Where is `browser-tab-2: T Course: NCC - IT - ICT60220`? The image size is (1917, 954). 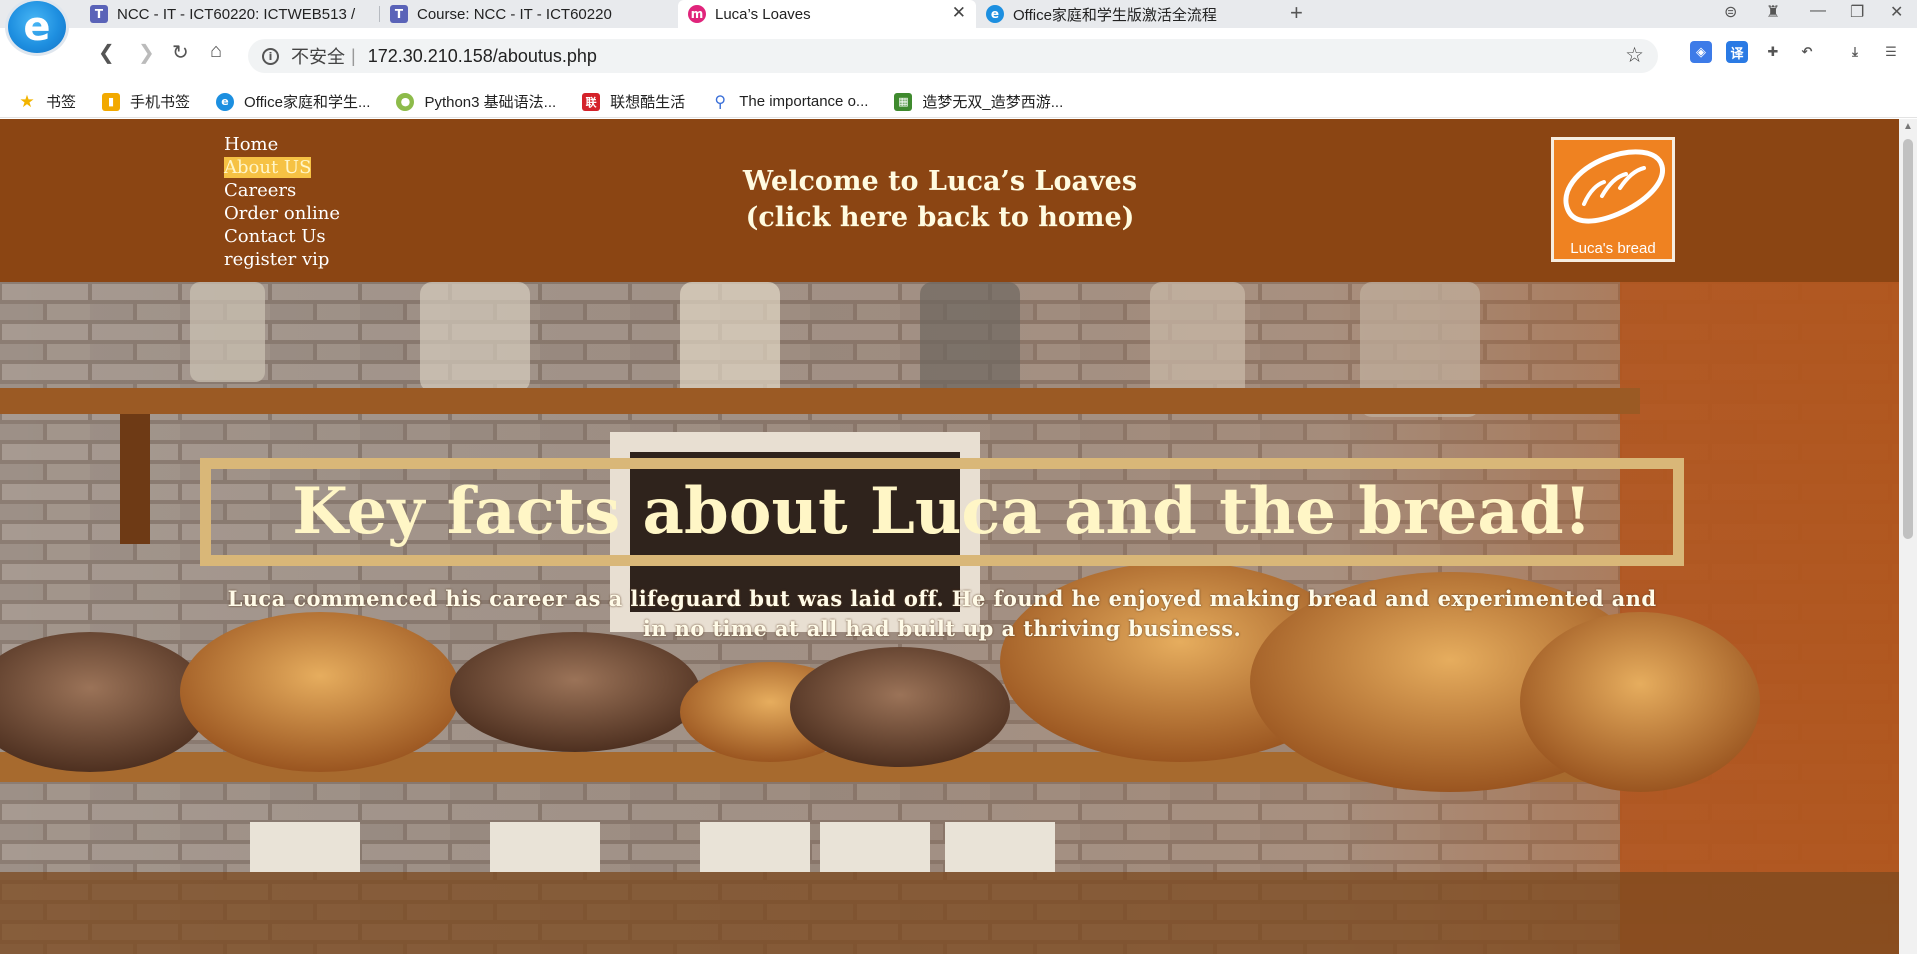 browser-tab-2: T Course: NCC - IT - ICT60220 is located at coordinates (529, 14).